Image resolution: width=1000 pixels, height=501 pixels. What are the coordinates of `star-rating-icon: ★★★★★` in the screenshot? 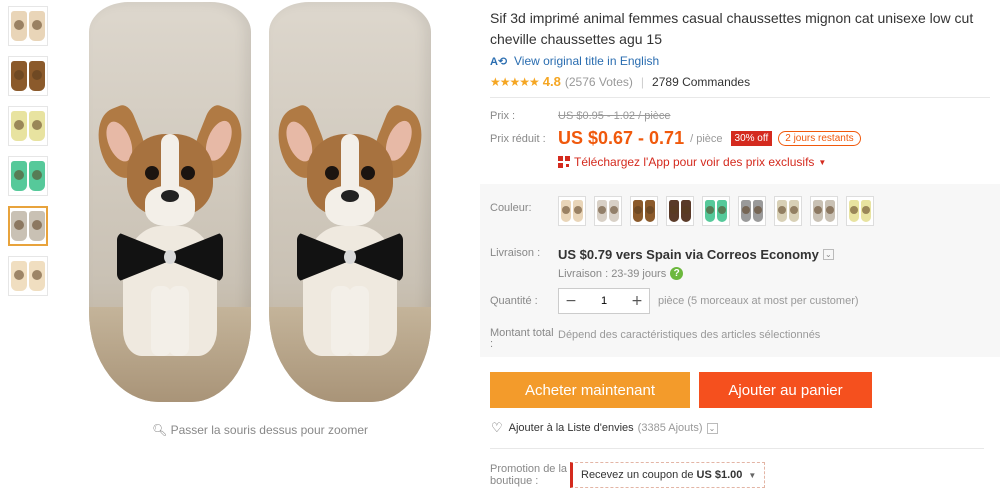 It's located at (515, 82).